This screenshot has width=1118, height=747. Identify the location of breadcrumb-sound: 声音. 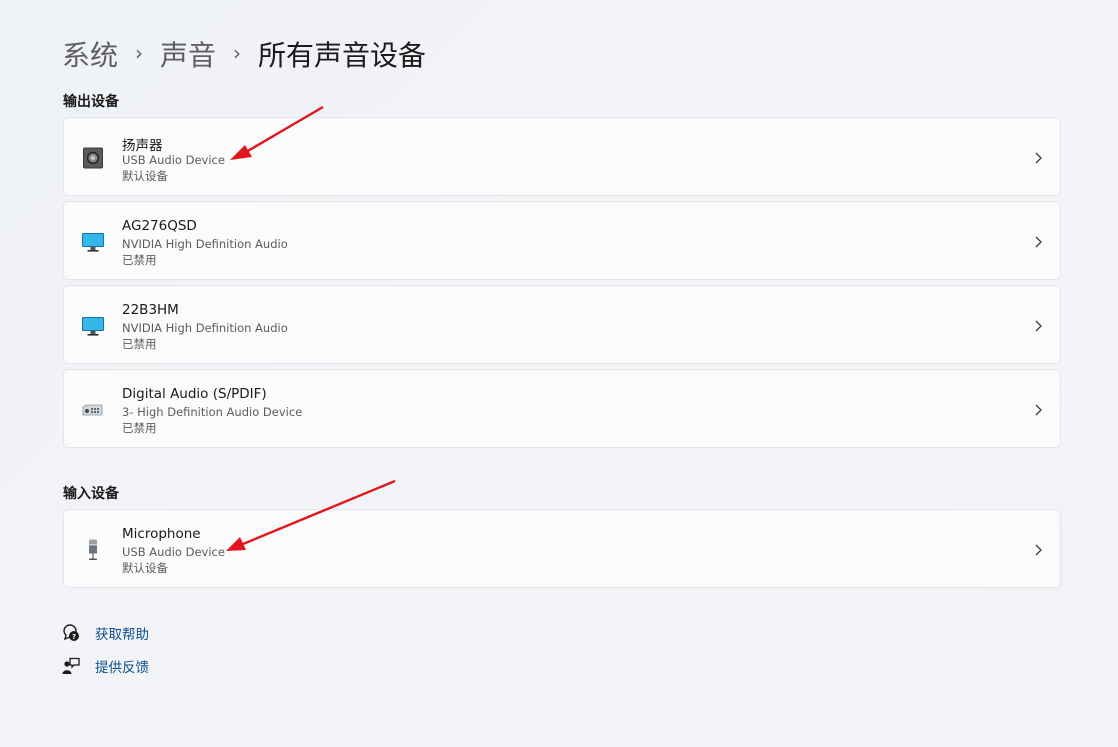
(188, 54).